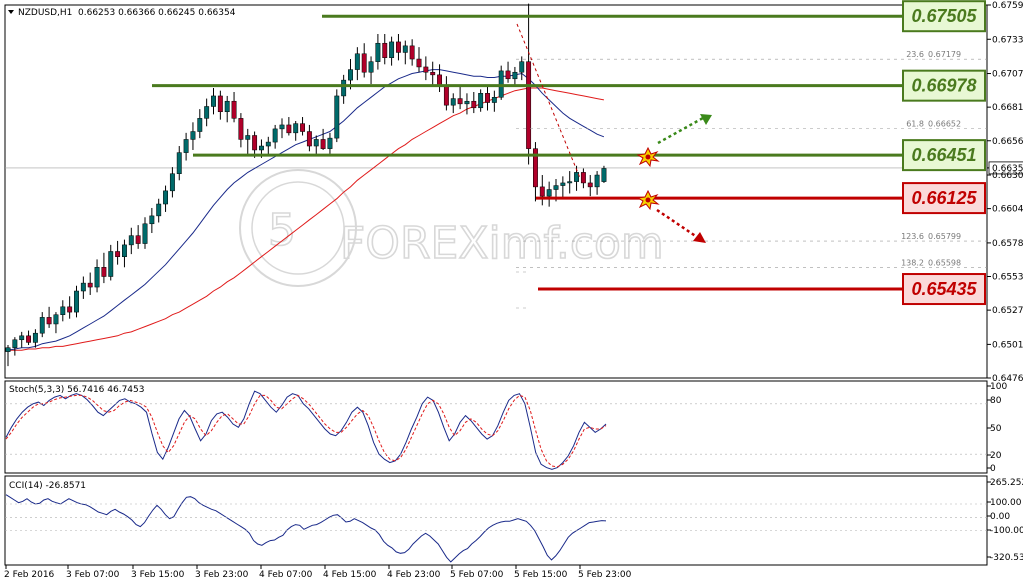 The height and width of the screenshot is (586, 1023). I want to click on time-tick-label: 4 Feb 15:00, so click(350, 575).